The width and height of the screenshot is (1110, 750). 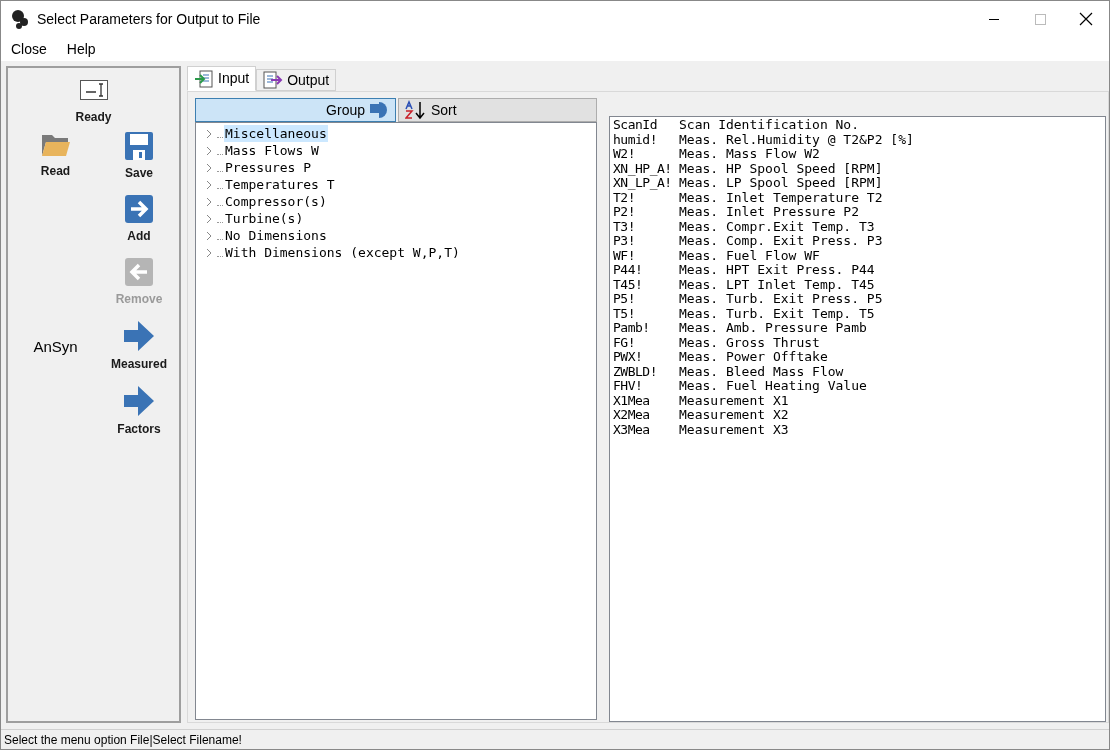 I want to click on parameter-id: T45!, so click(x=628, y=284).